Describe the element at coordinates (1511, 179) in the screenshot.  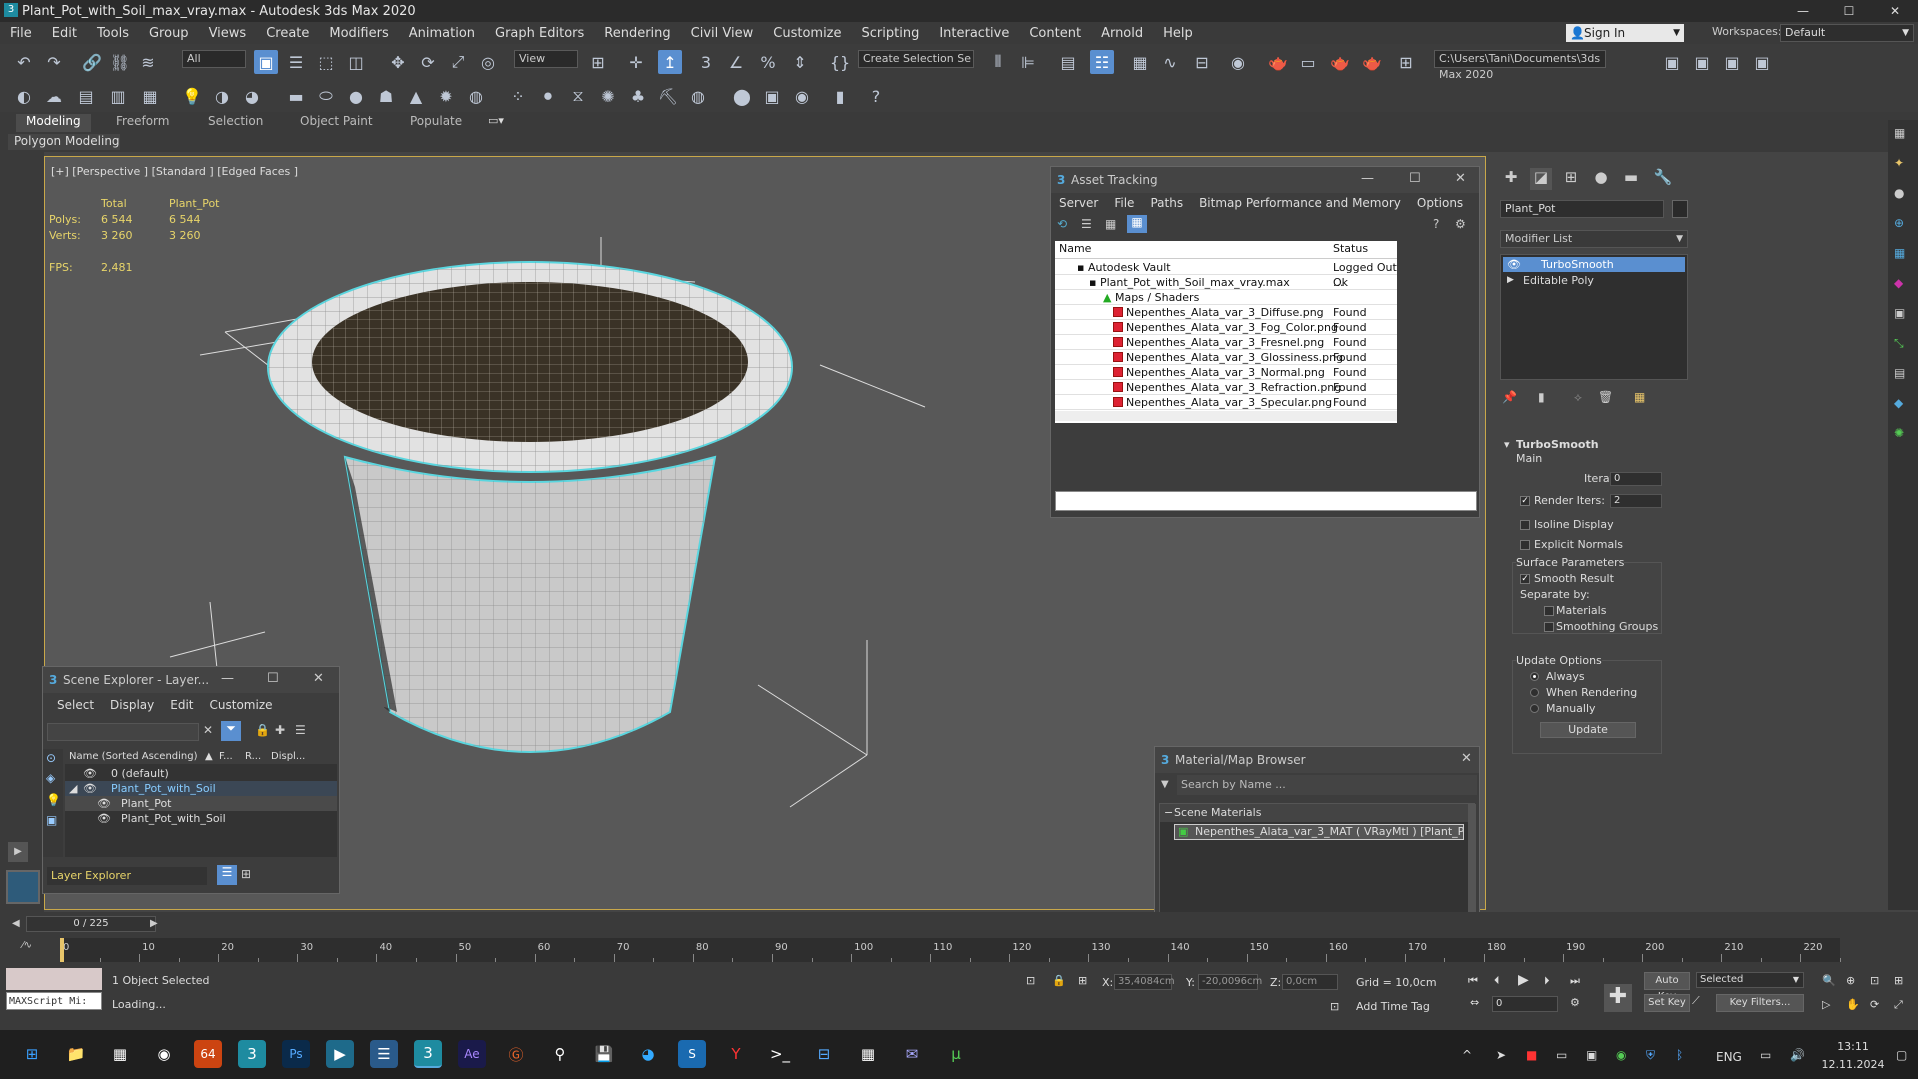
I see `create-tab-icon: ✚` at that location.